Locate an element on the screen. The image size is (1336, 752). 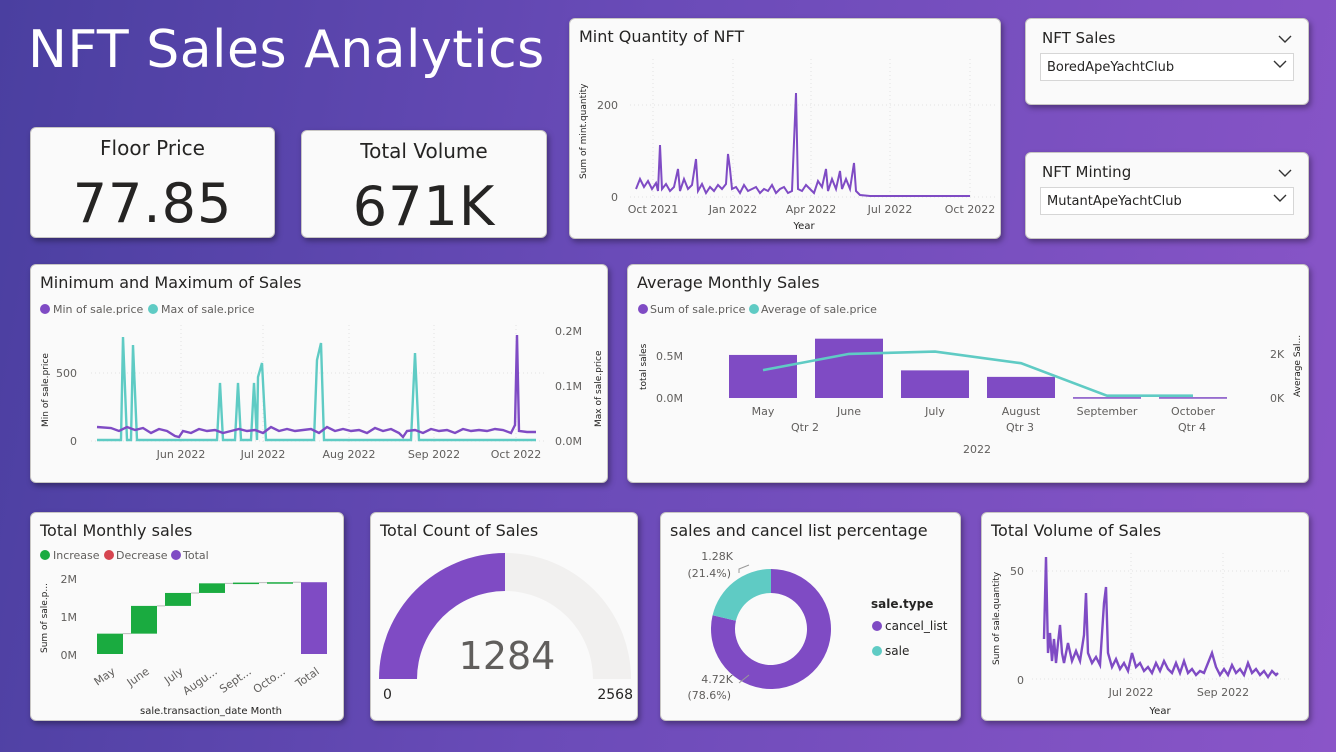
gauge-value: 1284 is located at coordinates (507, 656).